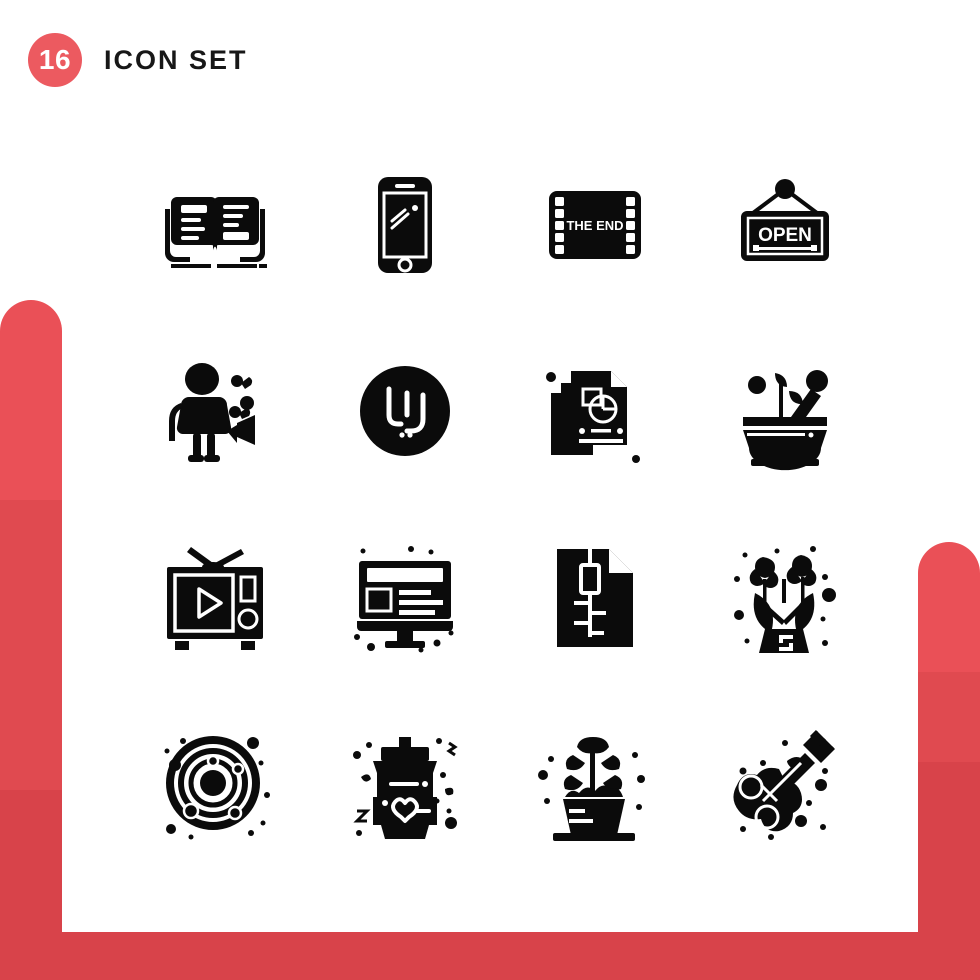 This screenshot has width=980, height=980. What do you see at coordinates (55, 60) in the screenshot?
I see `icon-count-badge: 16` at bounding box center [55, 60].